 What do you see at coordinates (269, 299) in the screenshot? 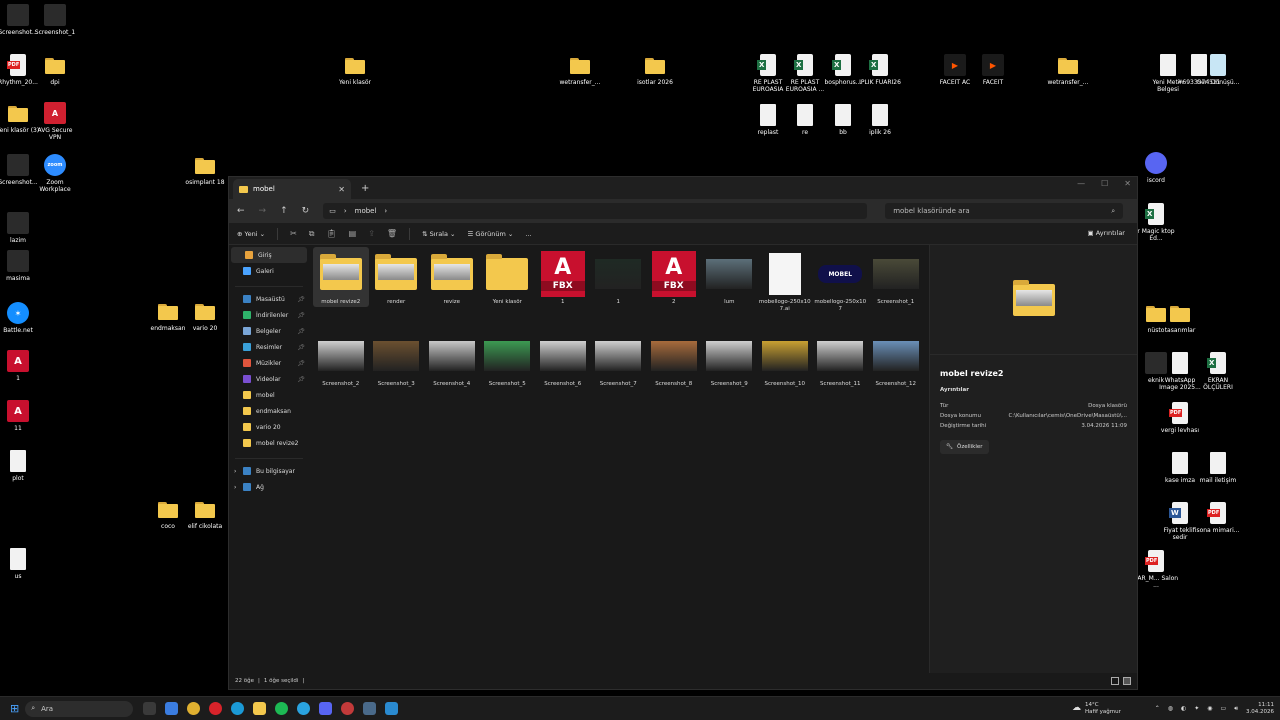
I see `nav-item-masaüstü: Masaüstü 📌︎` at bounding box center [269, 299].